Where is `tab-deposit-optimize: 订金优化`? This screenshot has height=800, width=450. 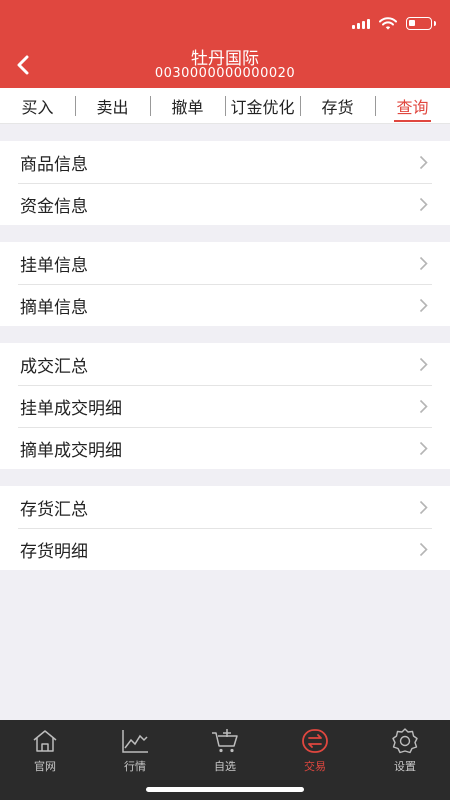
tab-deposit-optimize: 订金优化 is located at coordinates (262, 105).